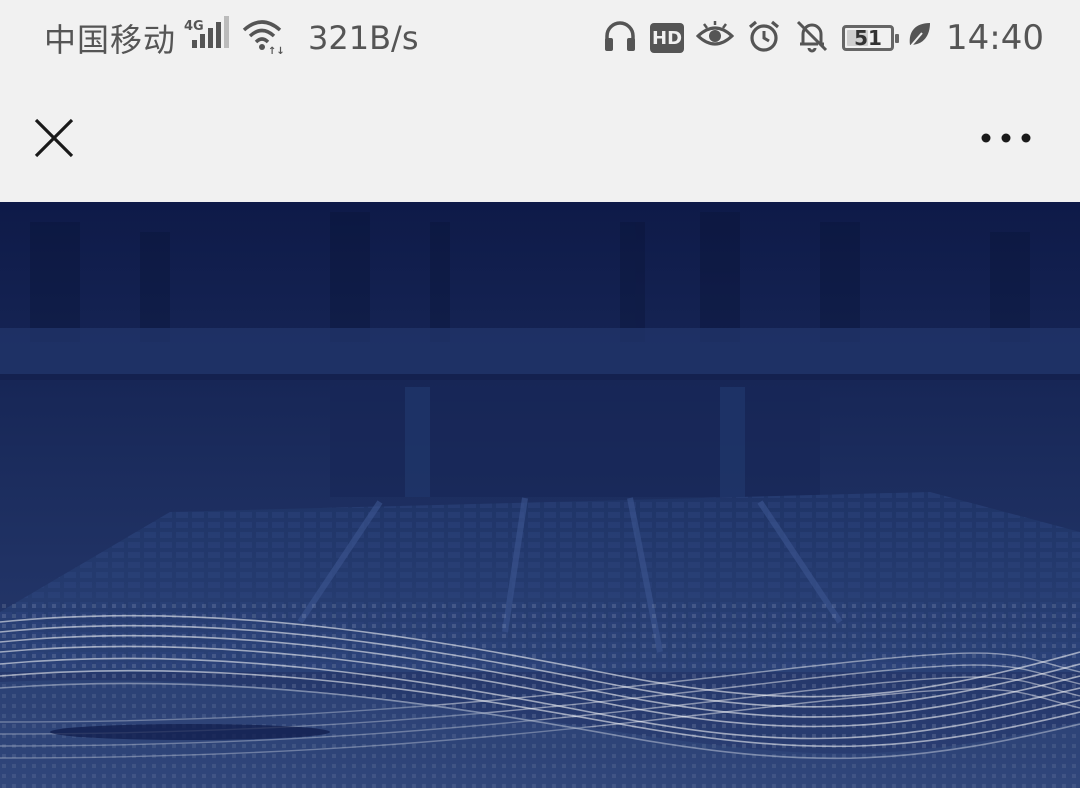  Describe the element at coordinates (262, 38) in the screenshot. I see `wifi-icon: ↑↓` at that location.